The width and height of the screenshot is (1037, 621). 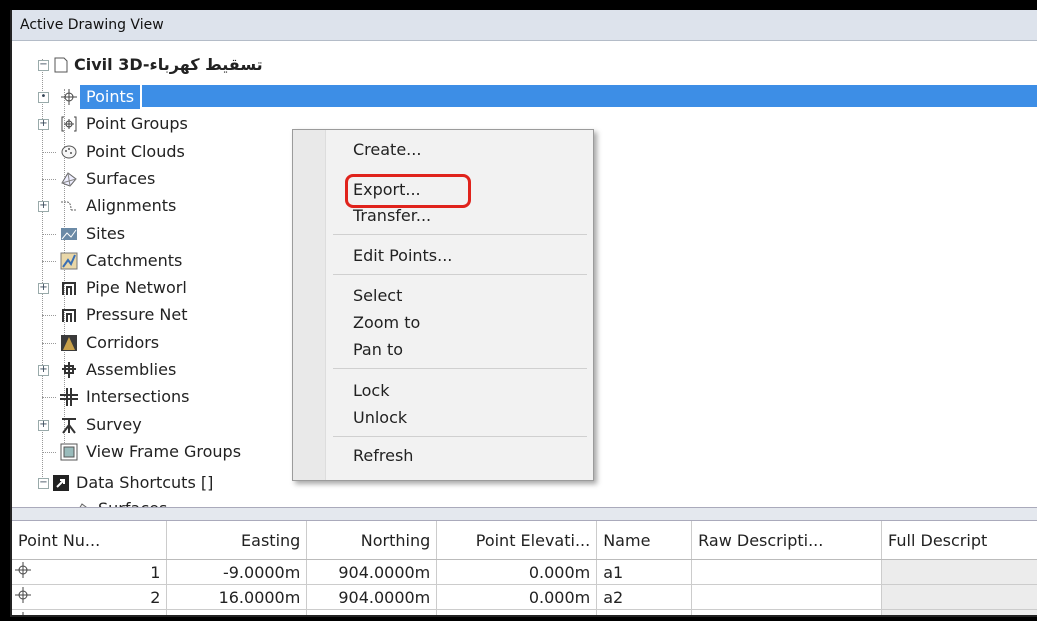 What do you see at coordinates (90, 612) in the screenshot?
I see `cell-point-number: 3` at bounding box center [90, 612].